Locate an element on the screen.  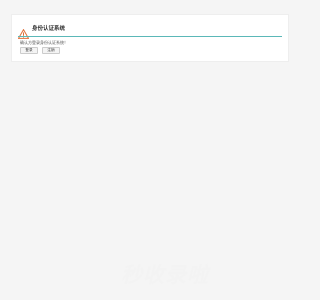
dialog-message: 确认方登录身份认证系统！ is located at coordinates (44, 42).